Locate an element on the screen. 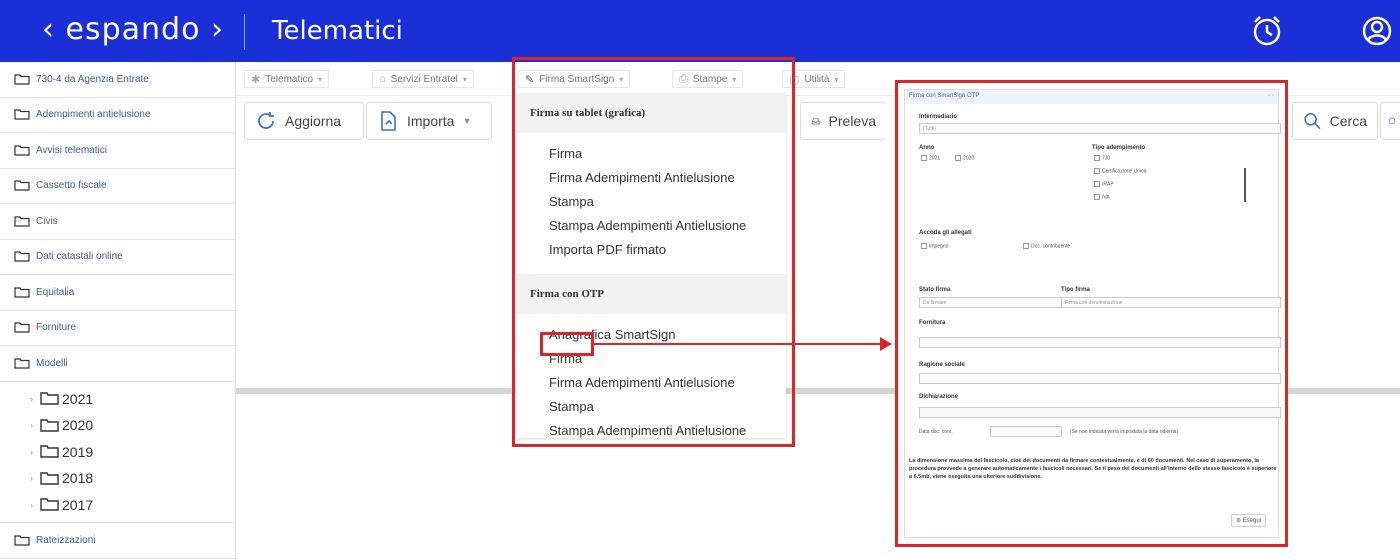 This screenshot has width=1400, height=560. user-account-icon is located at coordinates (1377, 31).